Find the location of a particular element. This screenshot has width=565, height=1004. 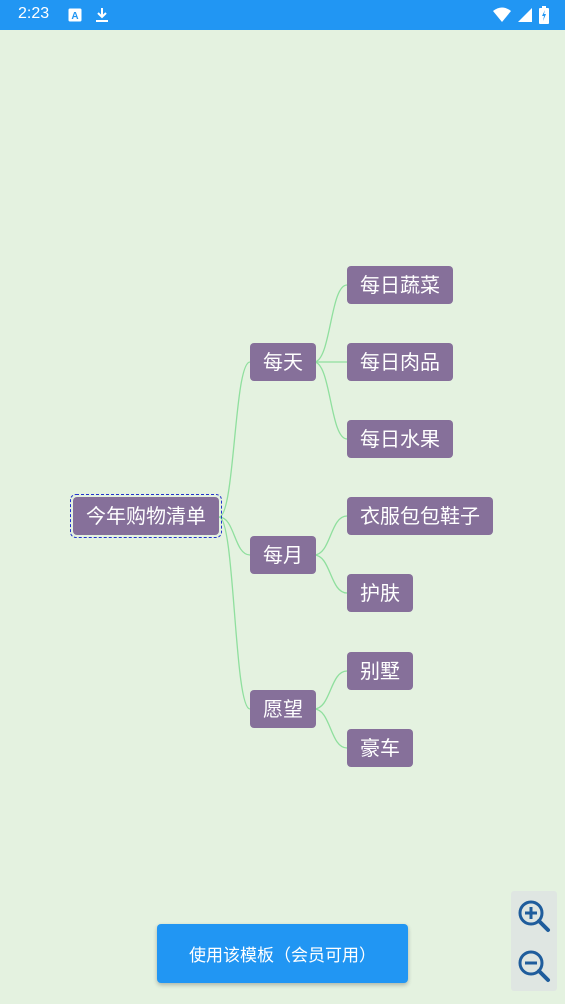

leaf-node-car: 豪车 is located at coordinates (380, 748).